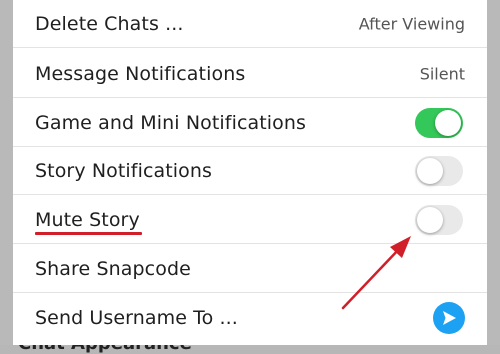  I want to click on share-snapcode-row: Share Snapcode, so click(250, 269).